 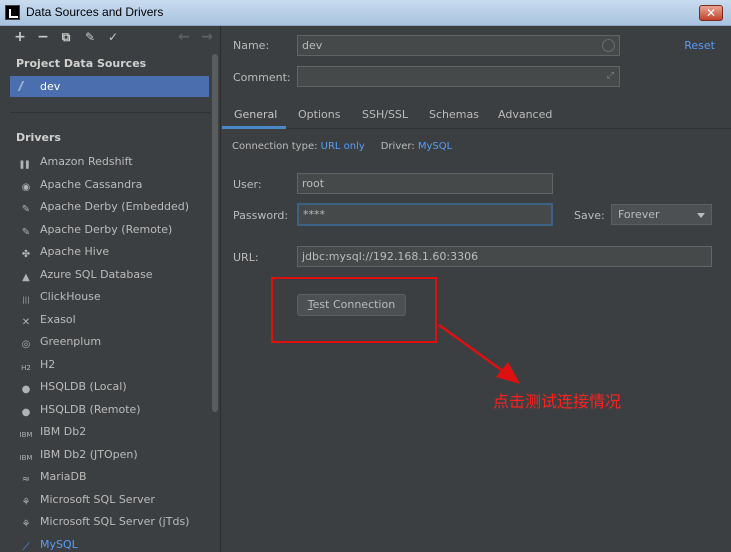 What do you see at coordinates (275, 146) in the screenshot?
I see `connection-type-label: Connection type:` at bounding box center [275, 146].